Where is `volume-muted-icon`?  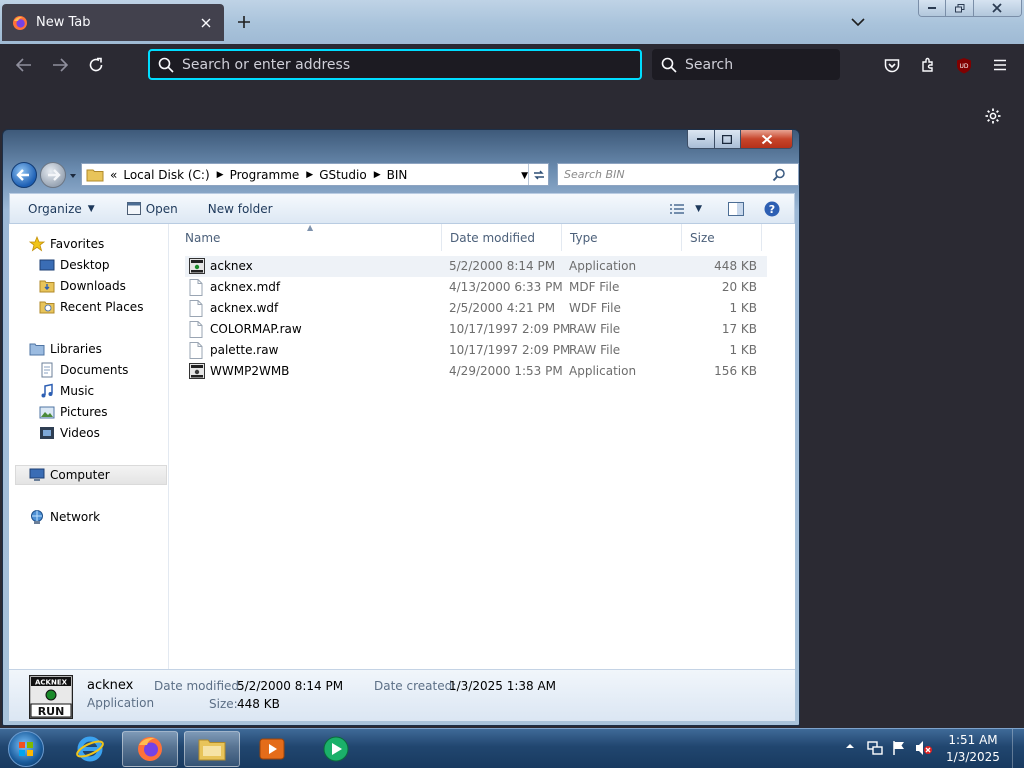
volume-muted-icon is located at coordinates (923, 748).